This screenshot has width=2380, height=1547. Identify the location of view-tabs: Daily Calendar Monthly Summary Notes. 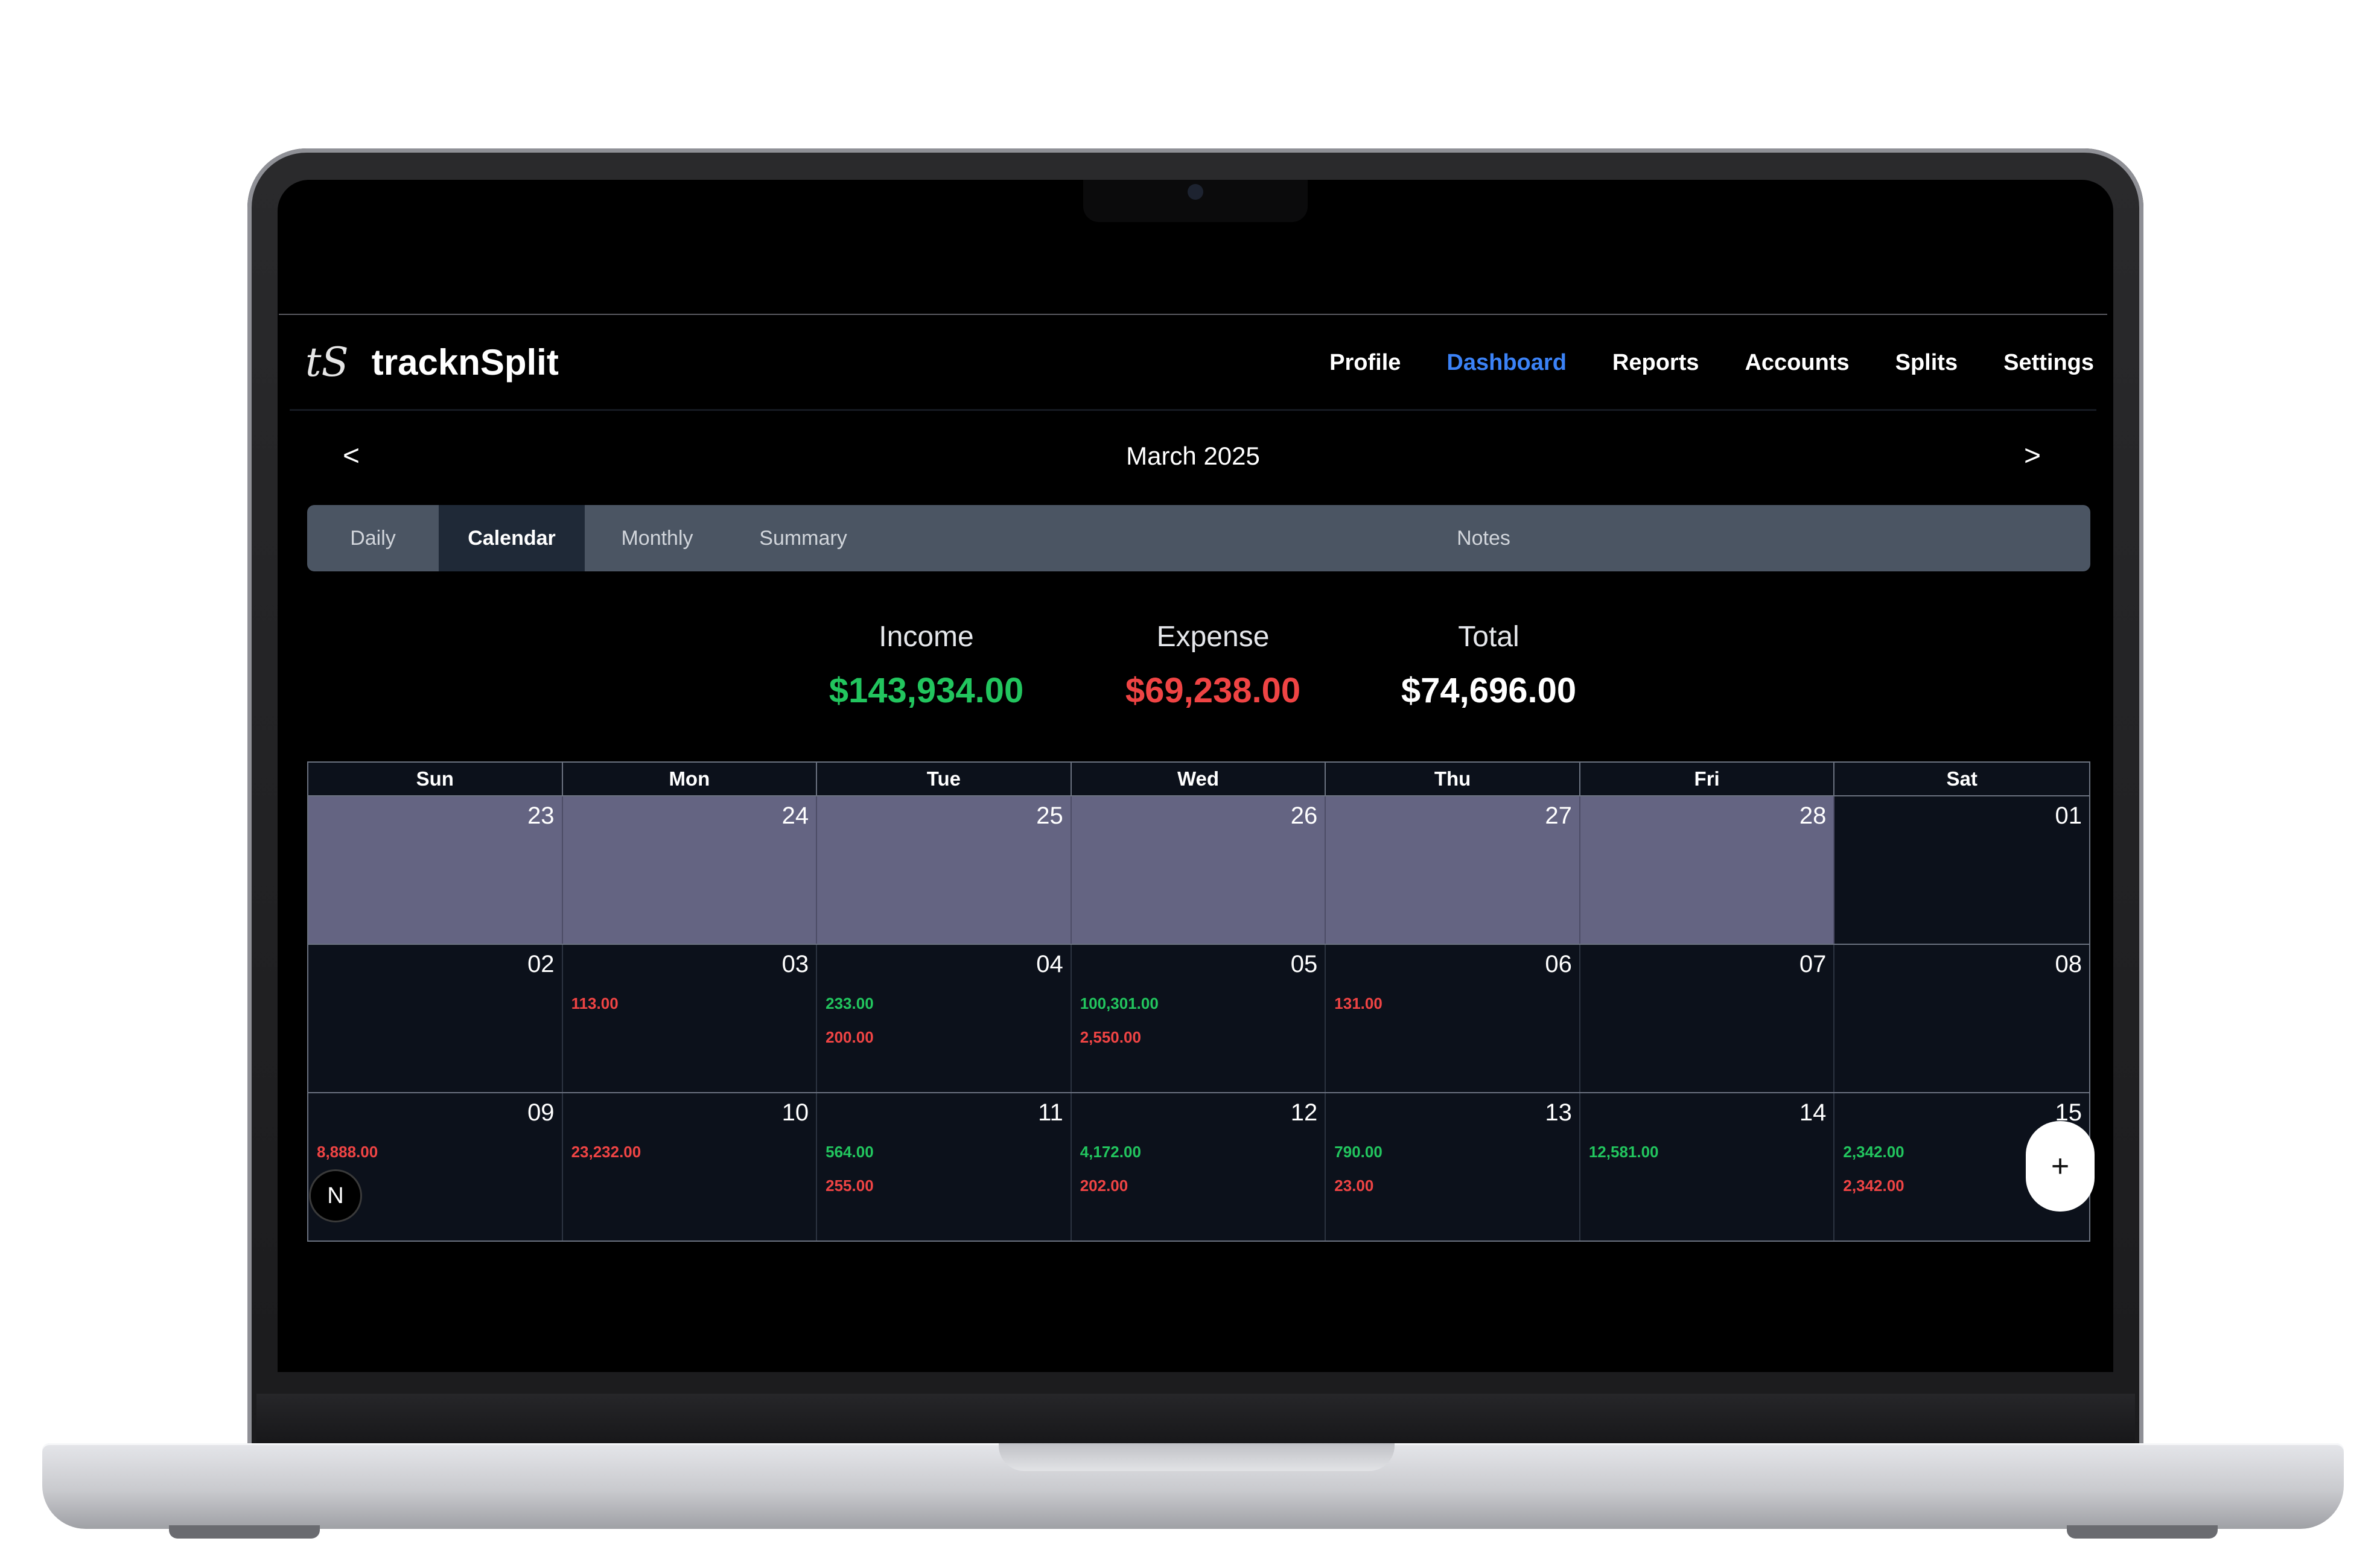
(1198, 538).